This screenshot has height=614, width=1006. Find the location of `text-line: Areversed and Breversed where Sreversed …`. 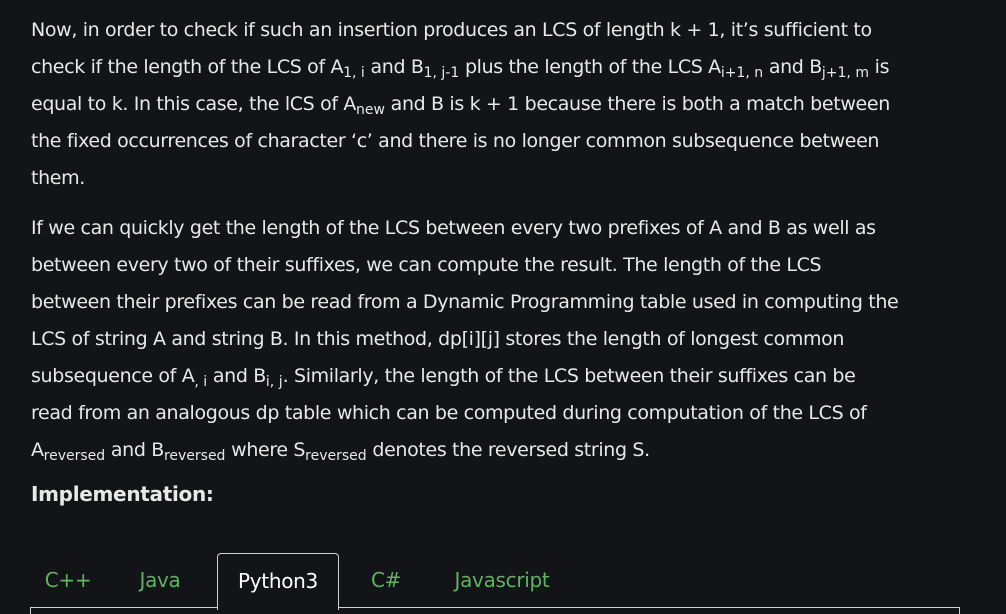

text-line: Areversed and Breversed where Sreversed … is located at coordinates (340, 451).